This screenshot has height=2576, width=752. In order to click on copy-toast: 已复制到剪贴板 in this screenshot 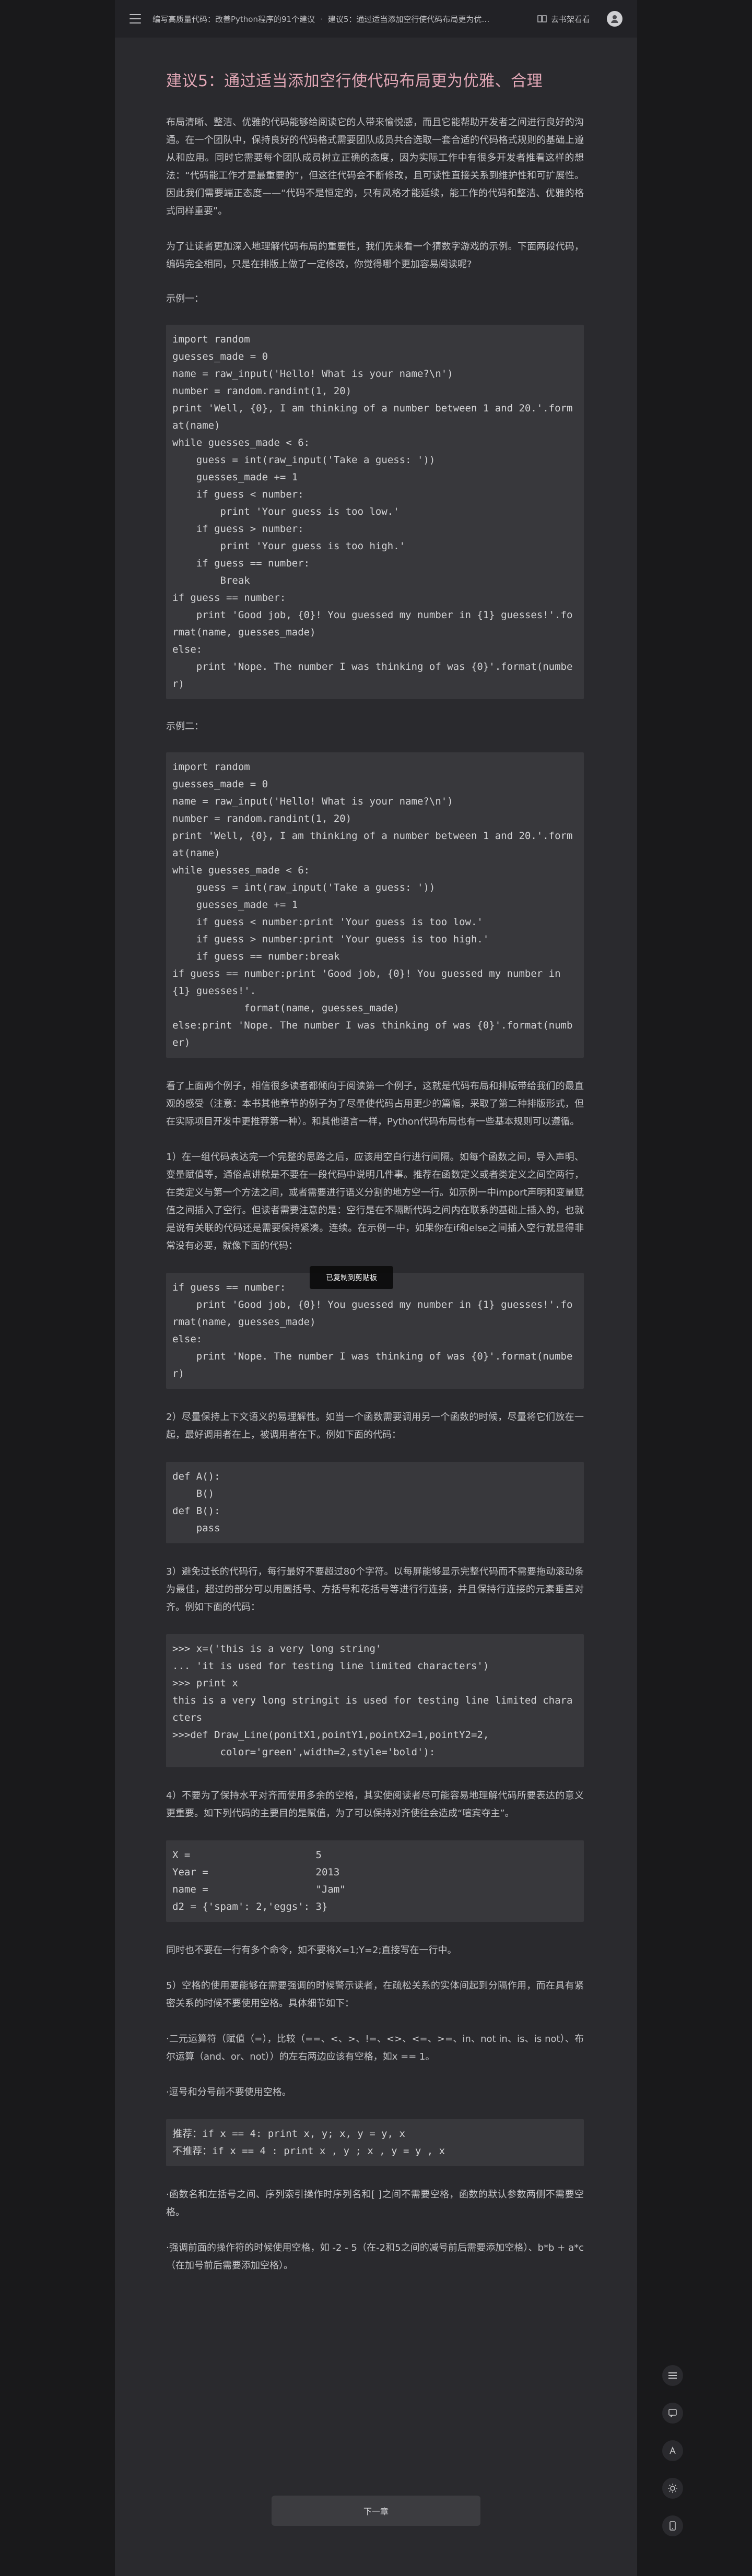, I will do `click(352, 1277)`.